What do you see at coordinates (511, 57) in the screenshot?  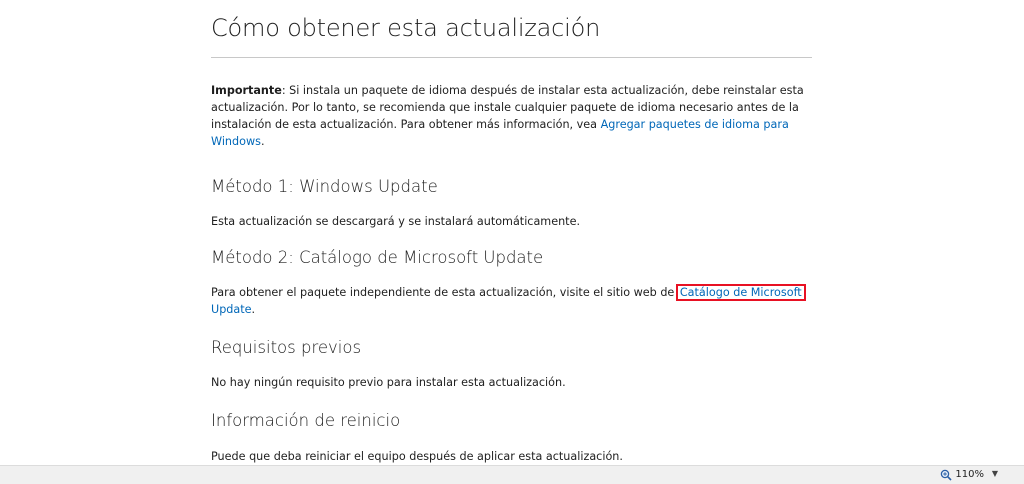 I see `title-divider` at bounding box center [511, 57].